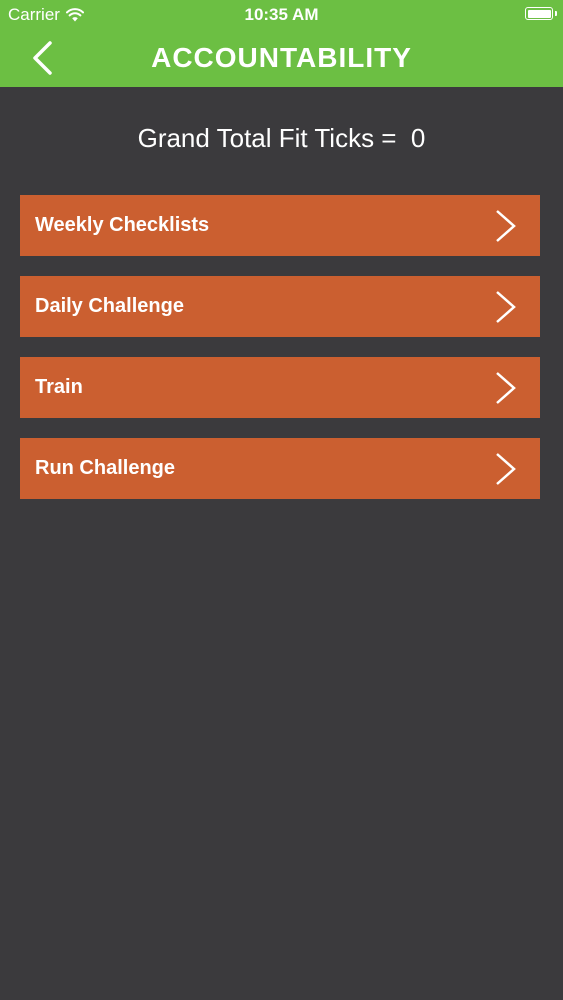 The width and height of the screenshot is (563, 1000). I want to click on nav-bar: ACCOUNTABILITY, so click(281, 58).